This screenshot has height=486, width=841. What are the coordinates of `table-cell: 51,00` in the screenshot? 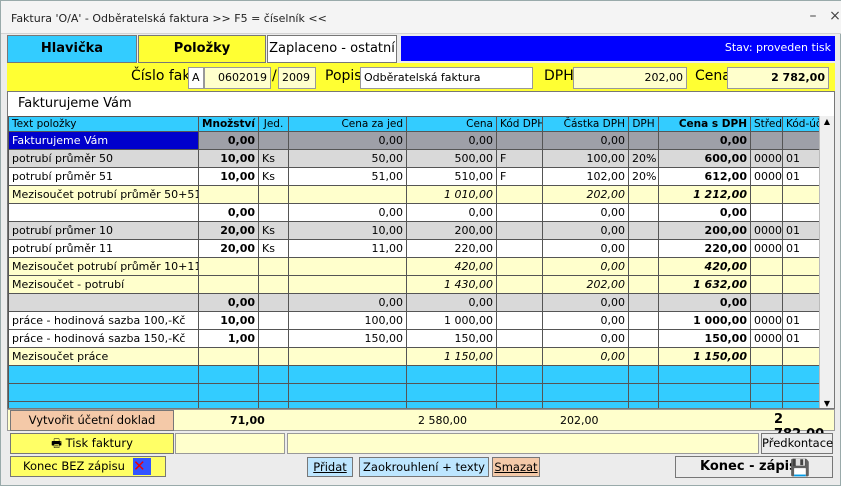 It's located at (347, 176).